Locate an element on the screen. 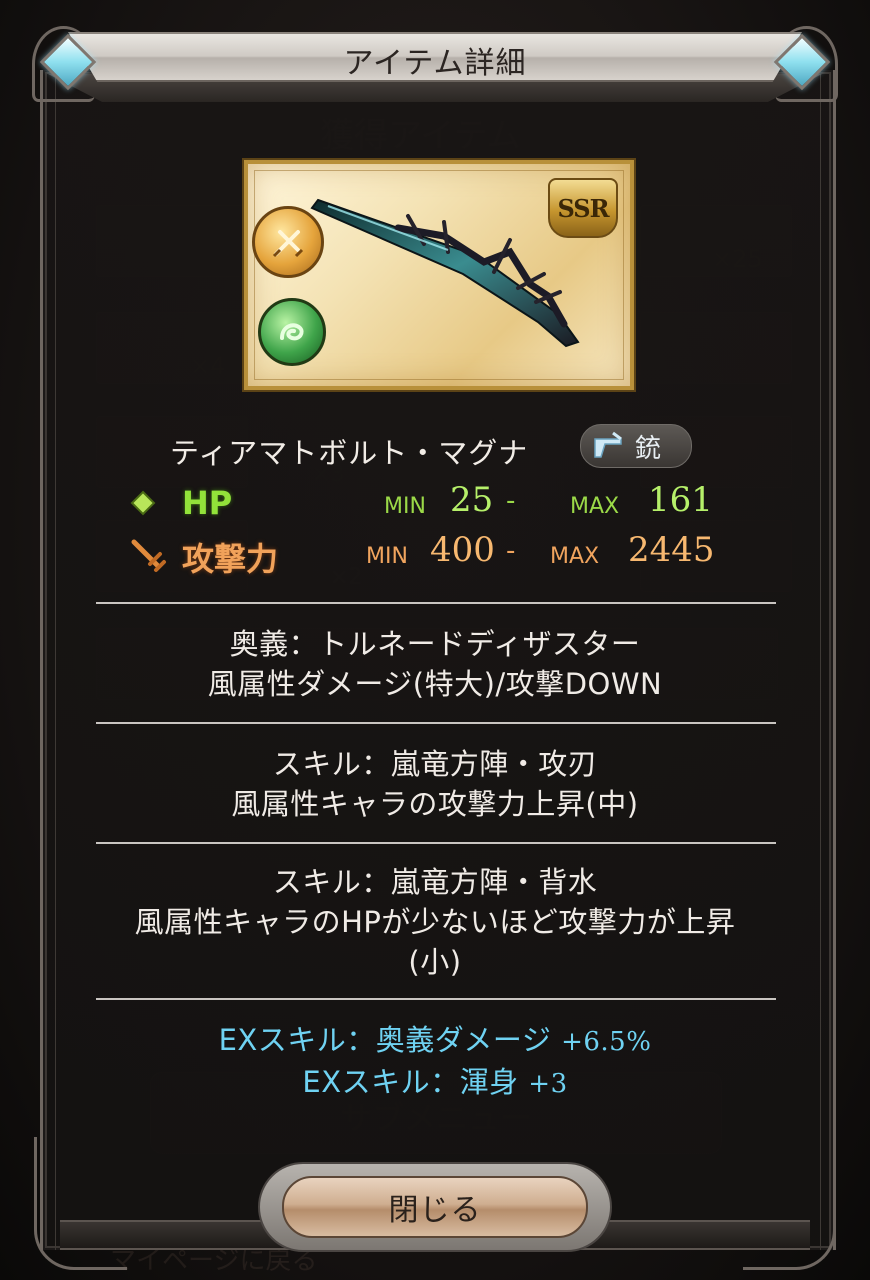 The height and width of the screenshot is (1280, 870). skill2-name: スキル：嵐竜方陣・背水 is located at coordinates (435, 882).